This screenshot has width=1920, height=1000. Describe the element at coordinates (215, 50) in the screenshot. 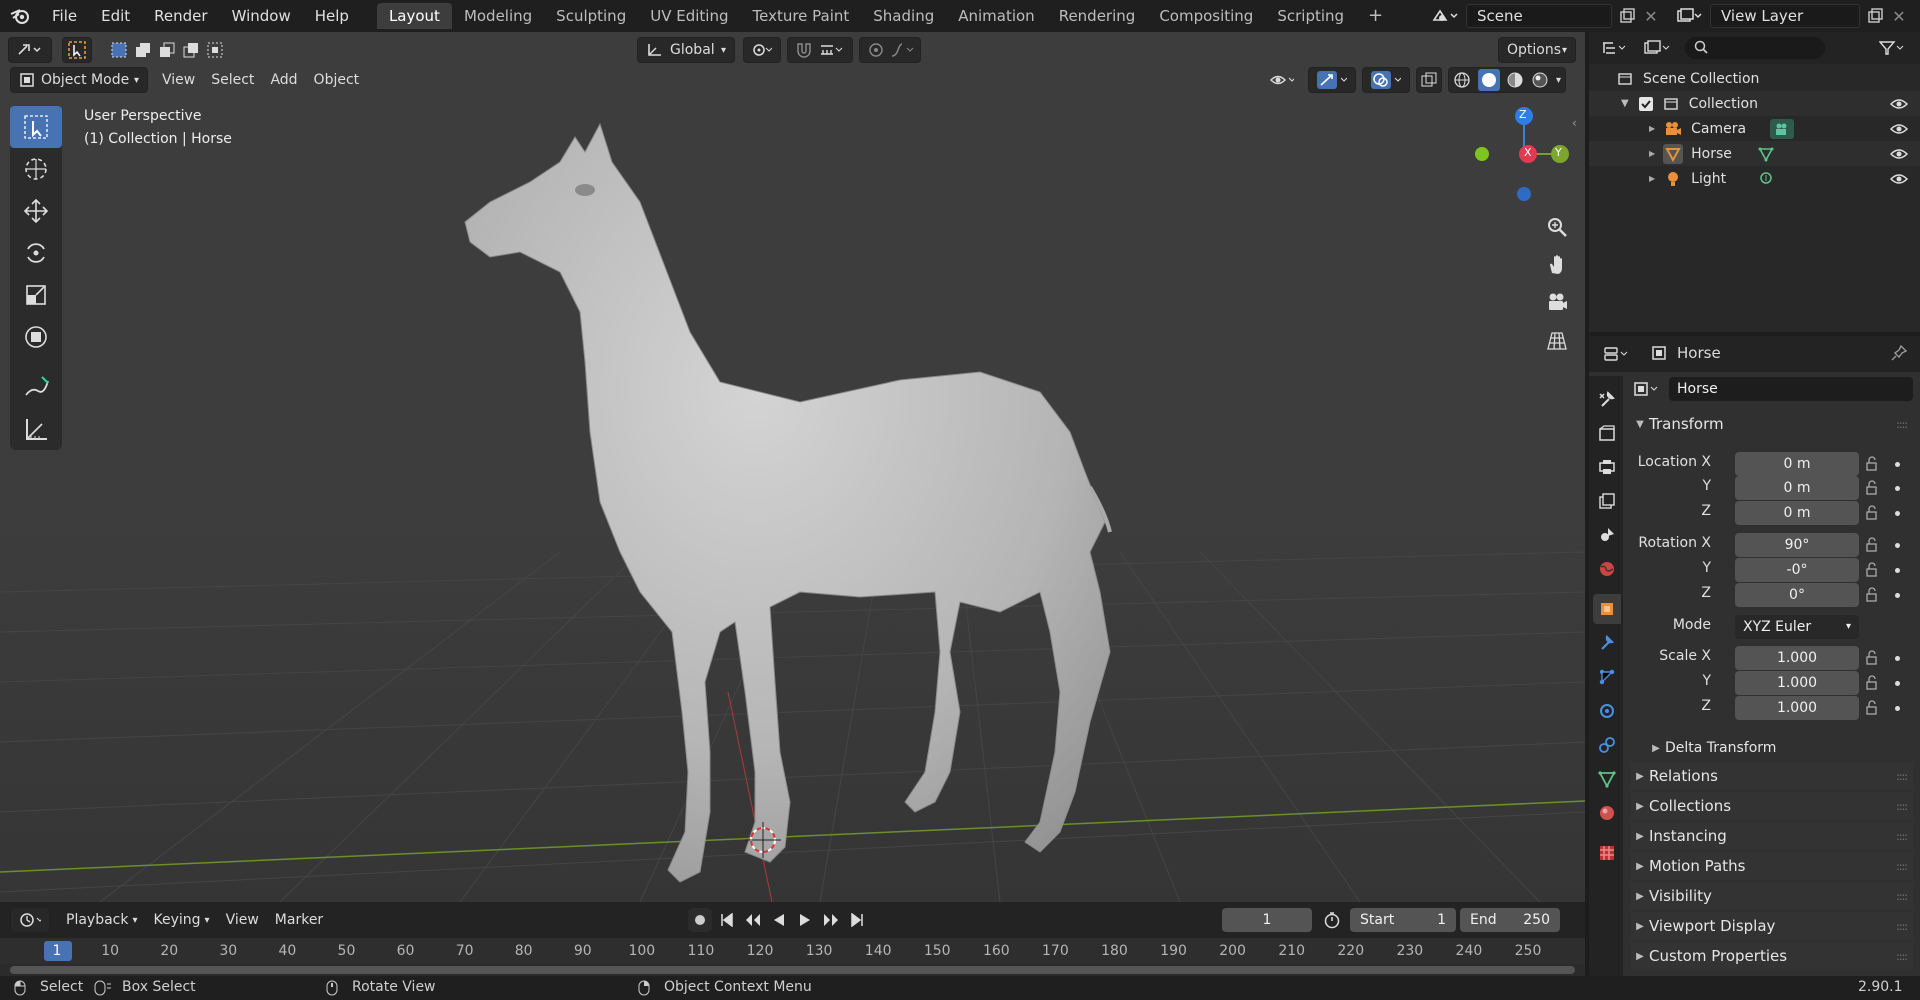

I see `intersect-selection-icon` at that location.